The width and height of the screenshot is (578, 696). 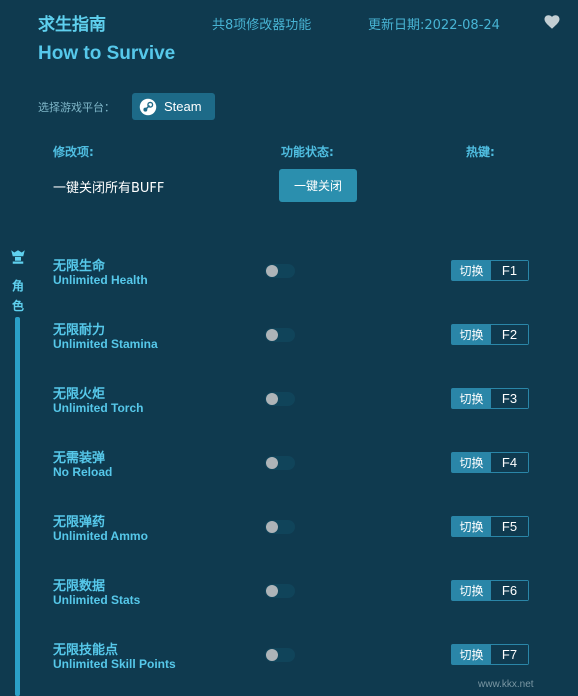 I want to click on cheat-name-en: Unlimited Torch, so click(x=98, y=408).